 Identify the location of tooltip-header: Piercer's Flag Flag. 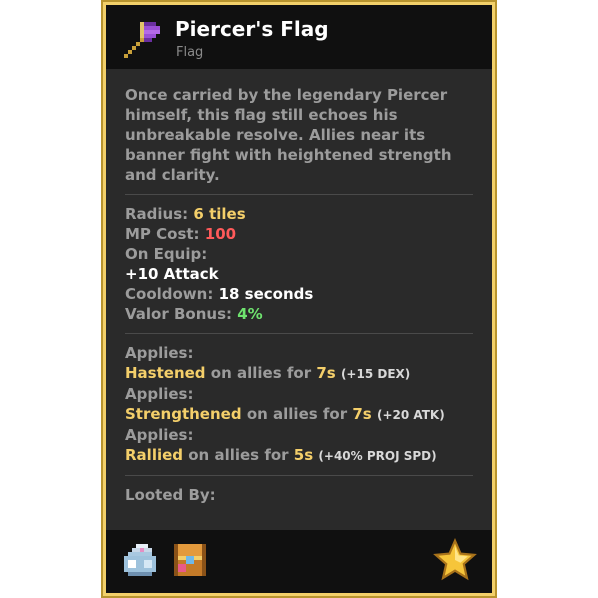
(299, 37).